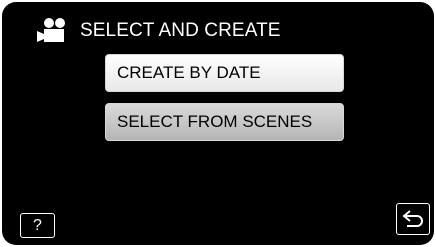 The height and width of the screenshot is (247, 436). I want to click on return-arrow-icon, so click(412, 218).